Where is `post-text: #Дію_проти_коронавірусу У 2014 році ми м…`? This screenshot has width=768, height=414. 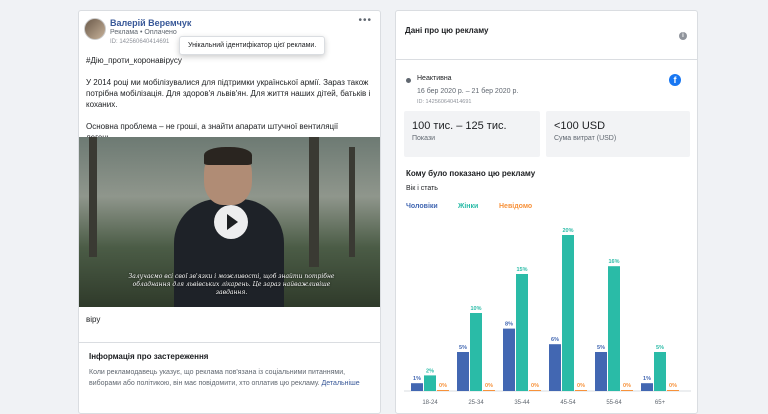
post-text: #Дію_проти_коронавірусу У 2014 році ми м… is located at coordinates (229, 99).